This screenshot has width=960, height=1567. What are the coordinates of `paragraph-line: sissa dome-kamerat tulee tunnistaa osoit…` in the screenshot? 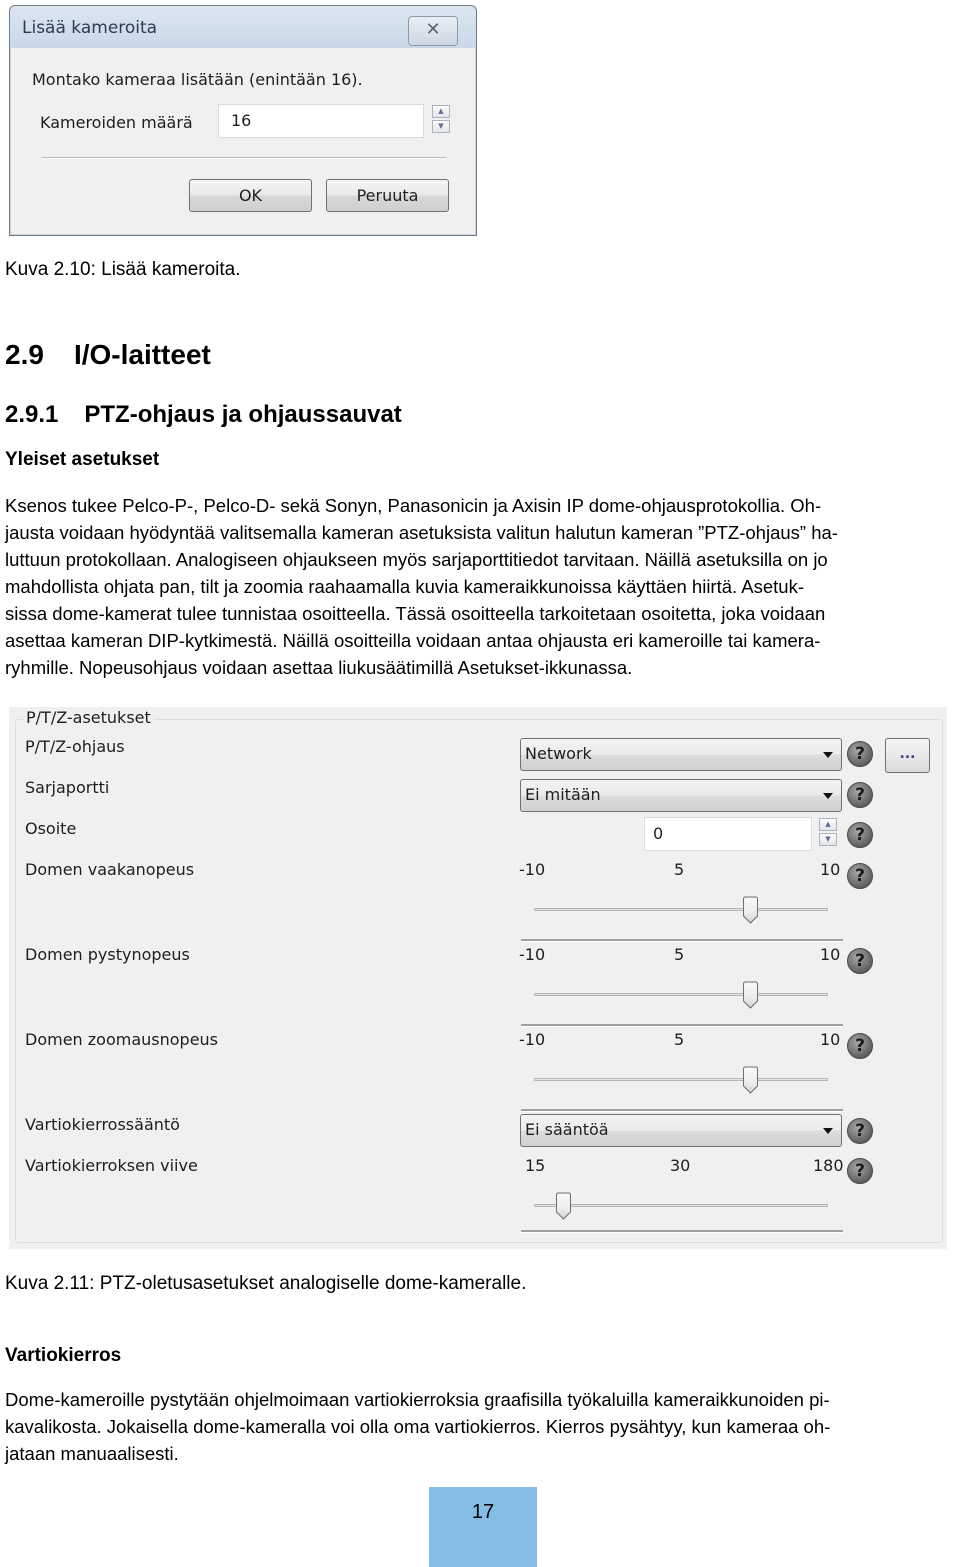 It's located at (415, 613).